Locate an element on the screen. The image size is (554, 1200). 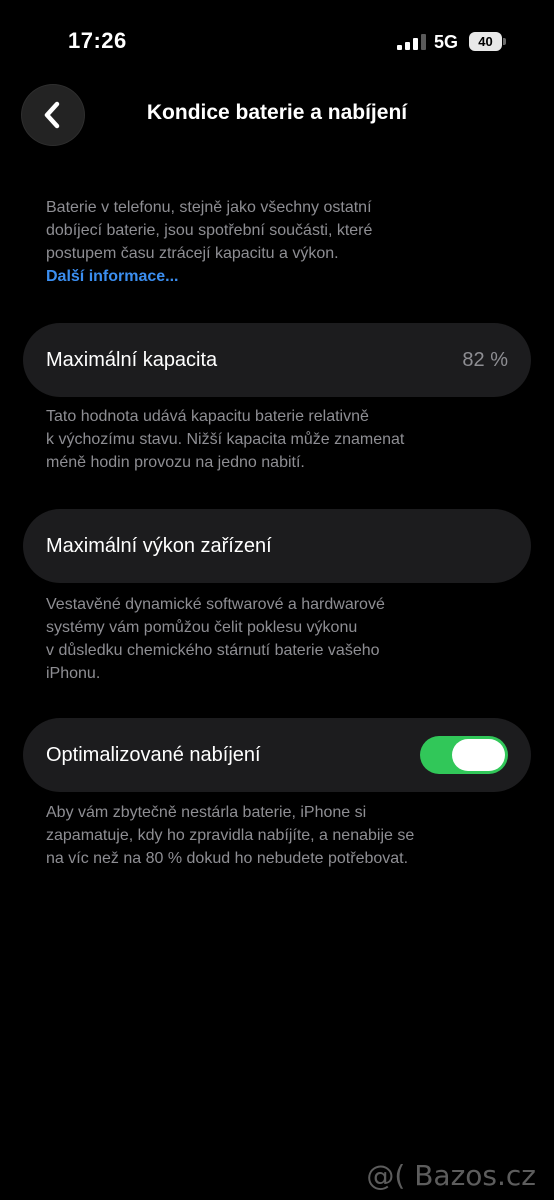
battery-icon: 40 is located at coordinates (487, 41).